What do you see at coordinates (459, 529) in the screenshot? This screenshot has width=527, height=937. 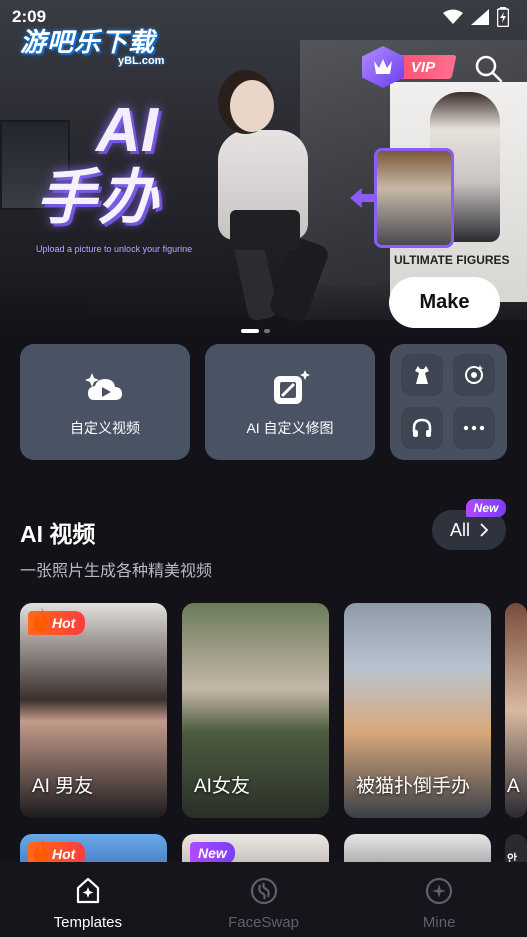 I see `view-all-label: All` at bounding box center [459, 529].